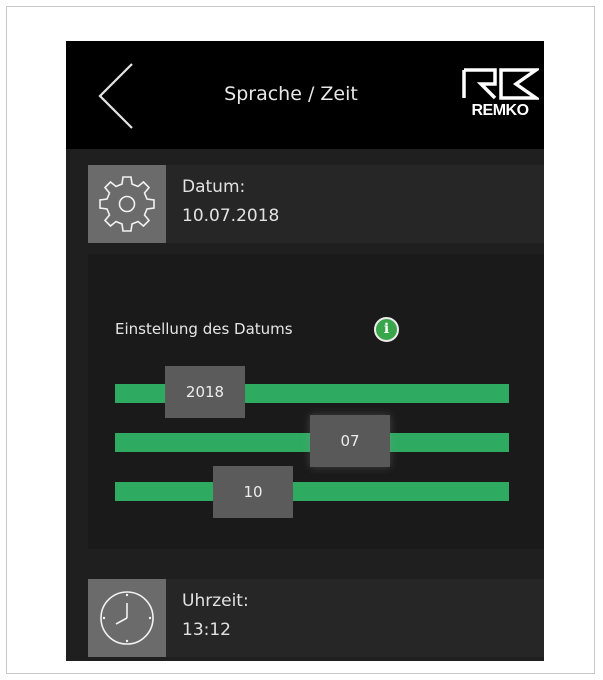 The width and height of the screenshot is (603, 680). What do you see at coordinates (502, 84) in the screenshot?
I see `logo-mark-icon` at bounding box center [502, 84].